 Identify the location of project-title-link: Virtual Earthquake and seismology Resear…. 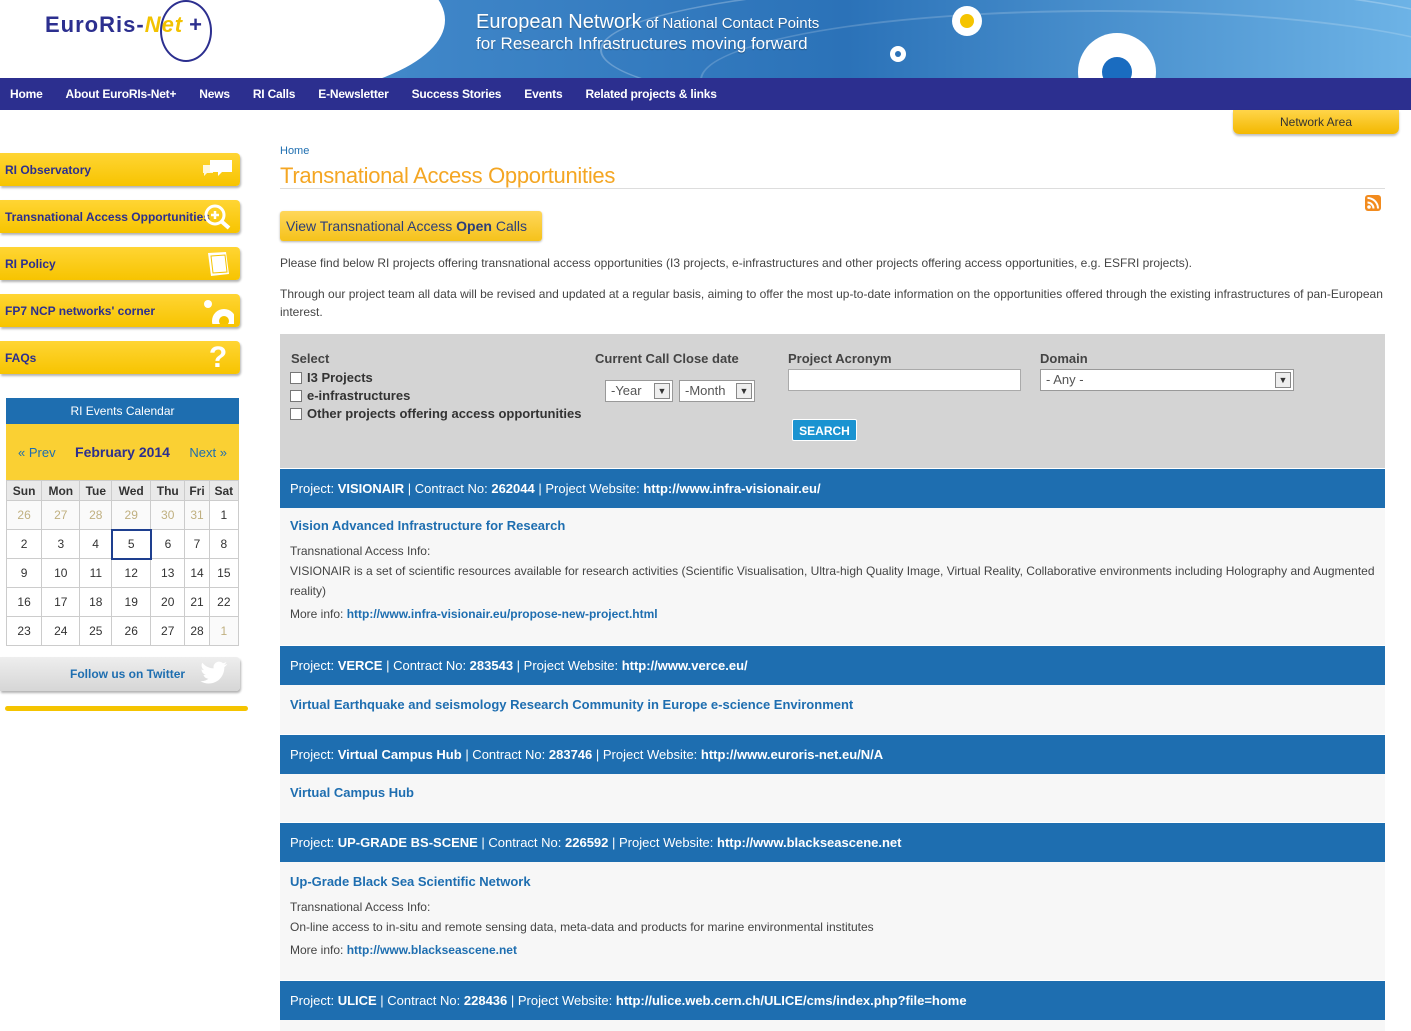
(832, 704).